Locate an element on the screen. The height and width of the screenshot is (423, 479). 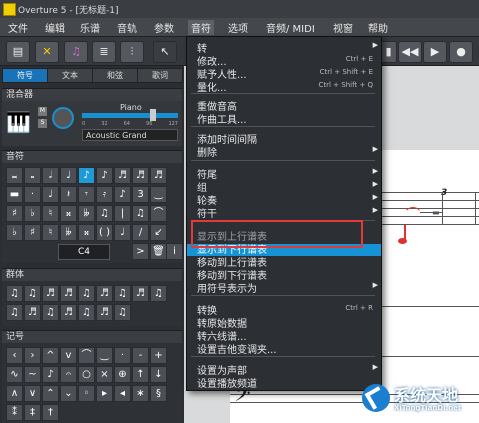
double-sharp-icon: 𝄪 is located at coordinates (68, 213).